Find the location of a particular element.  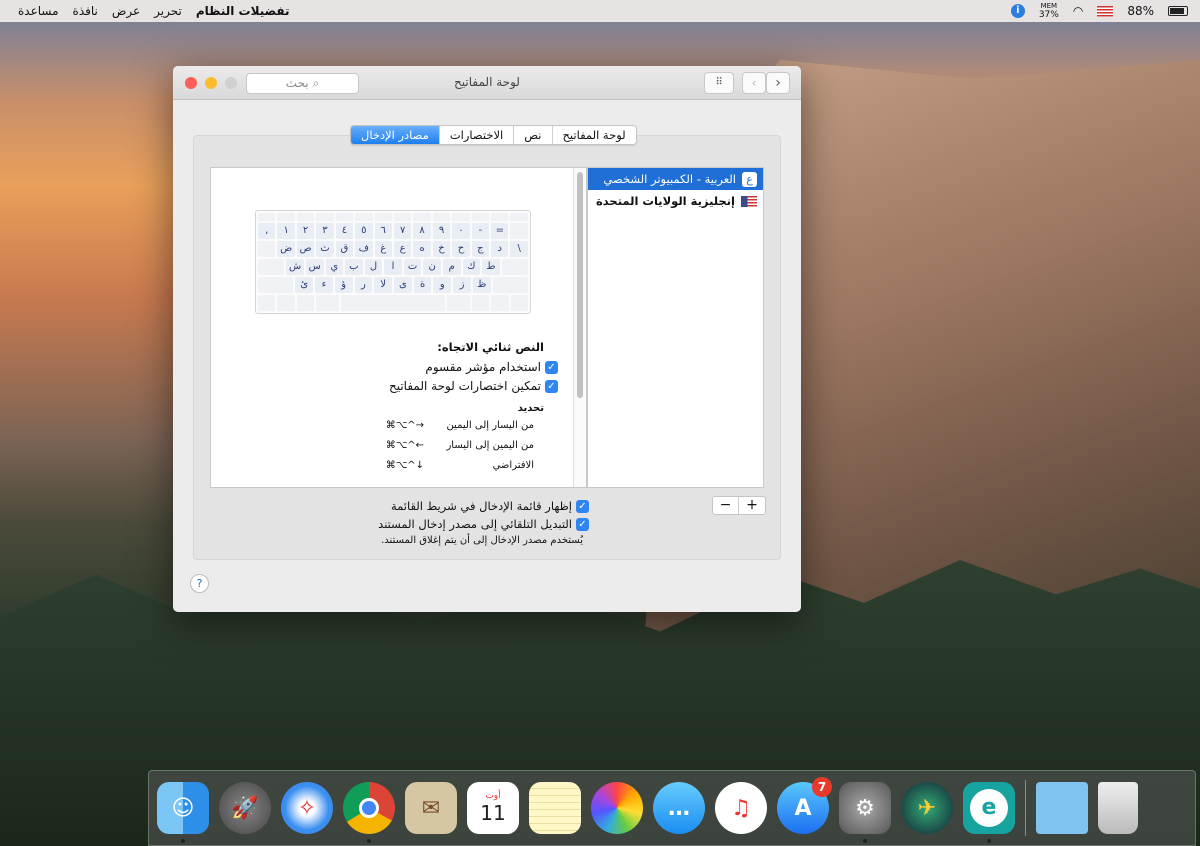

menu-edit: تحرير is located at coordinates (168, 11).